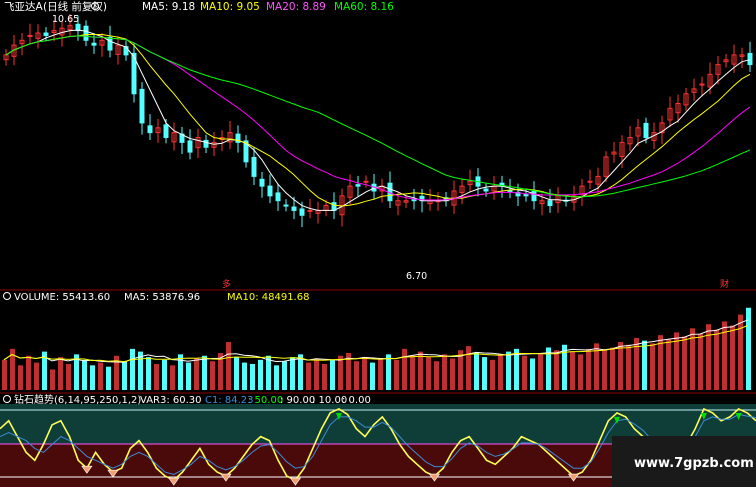 The height and width of the screenshot is (487, 756). Describe the element at coordinates (694, 463) in the screenshot. I see `watermark-text: www.7gpzb.com` at that location.